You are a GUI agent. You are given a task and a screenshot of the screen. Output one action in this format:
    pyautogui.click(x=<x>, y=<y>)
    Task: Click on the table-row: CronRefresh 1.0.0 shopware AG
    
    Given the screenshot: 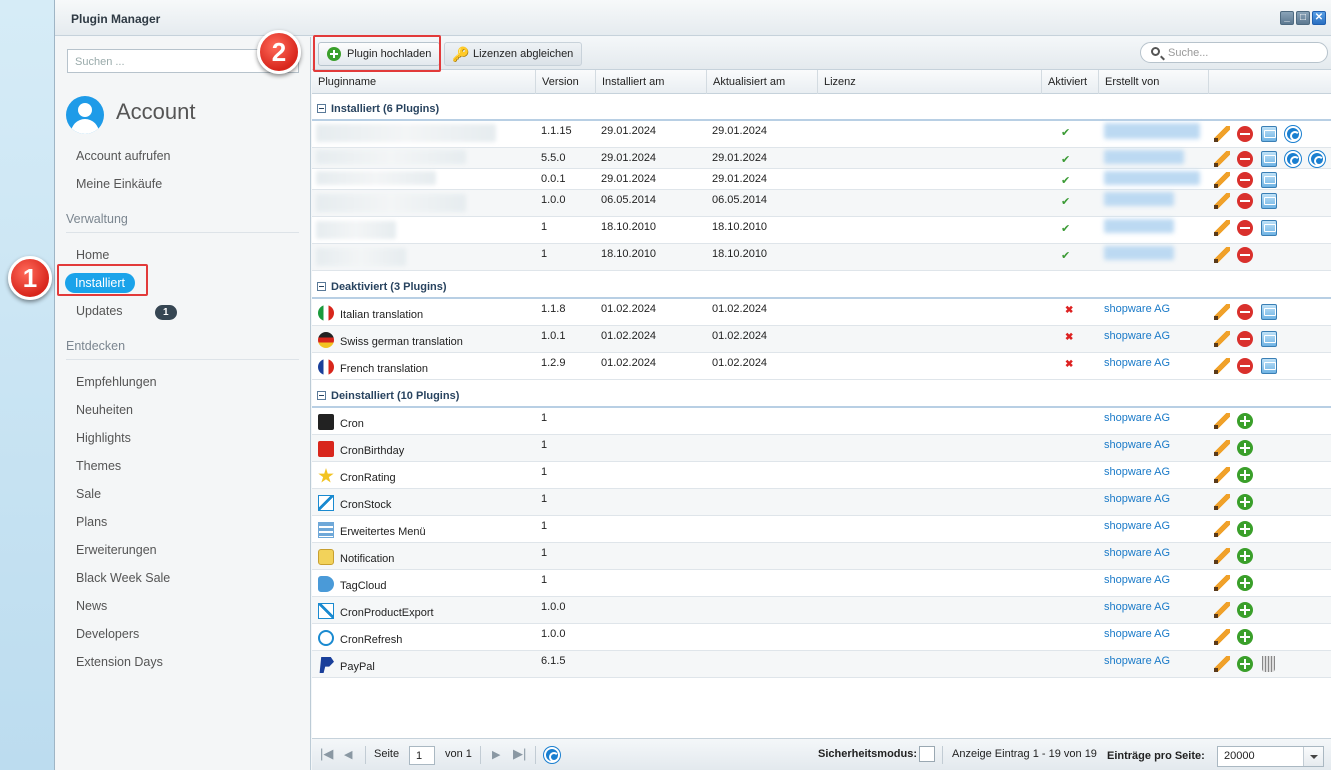 What is the action you would take?
    pyautogui.click(x=821, y=637)
    